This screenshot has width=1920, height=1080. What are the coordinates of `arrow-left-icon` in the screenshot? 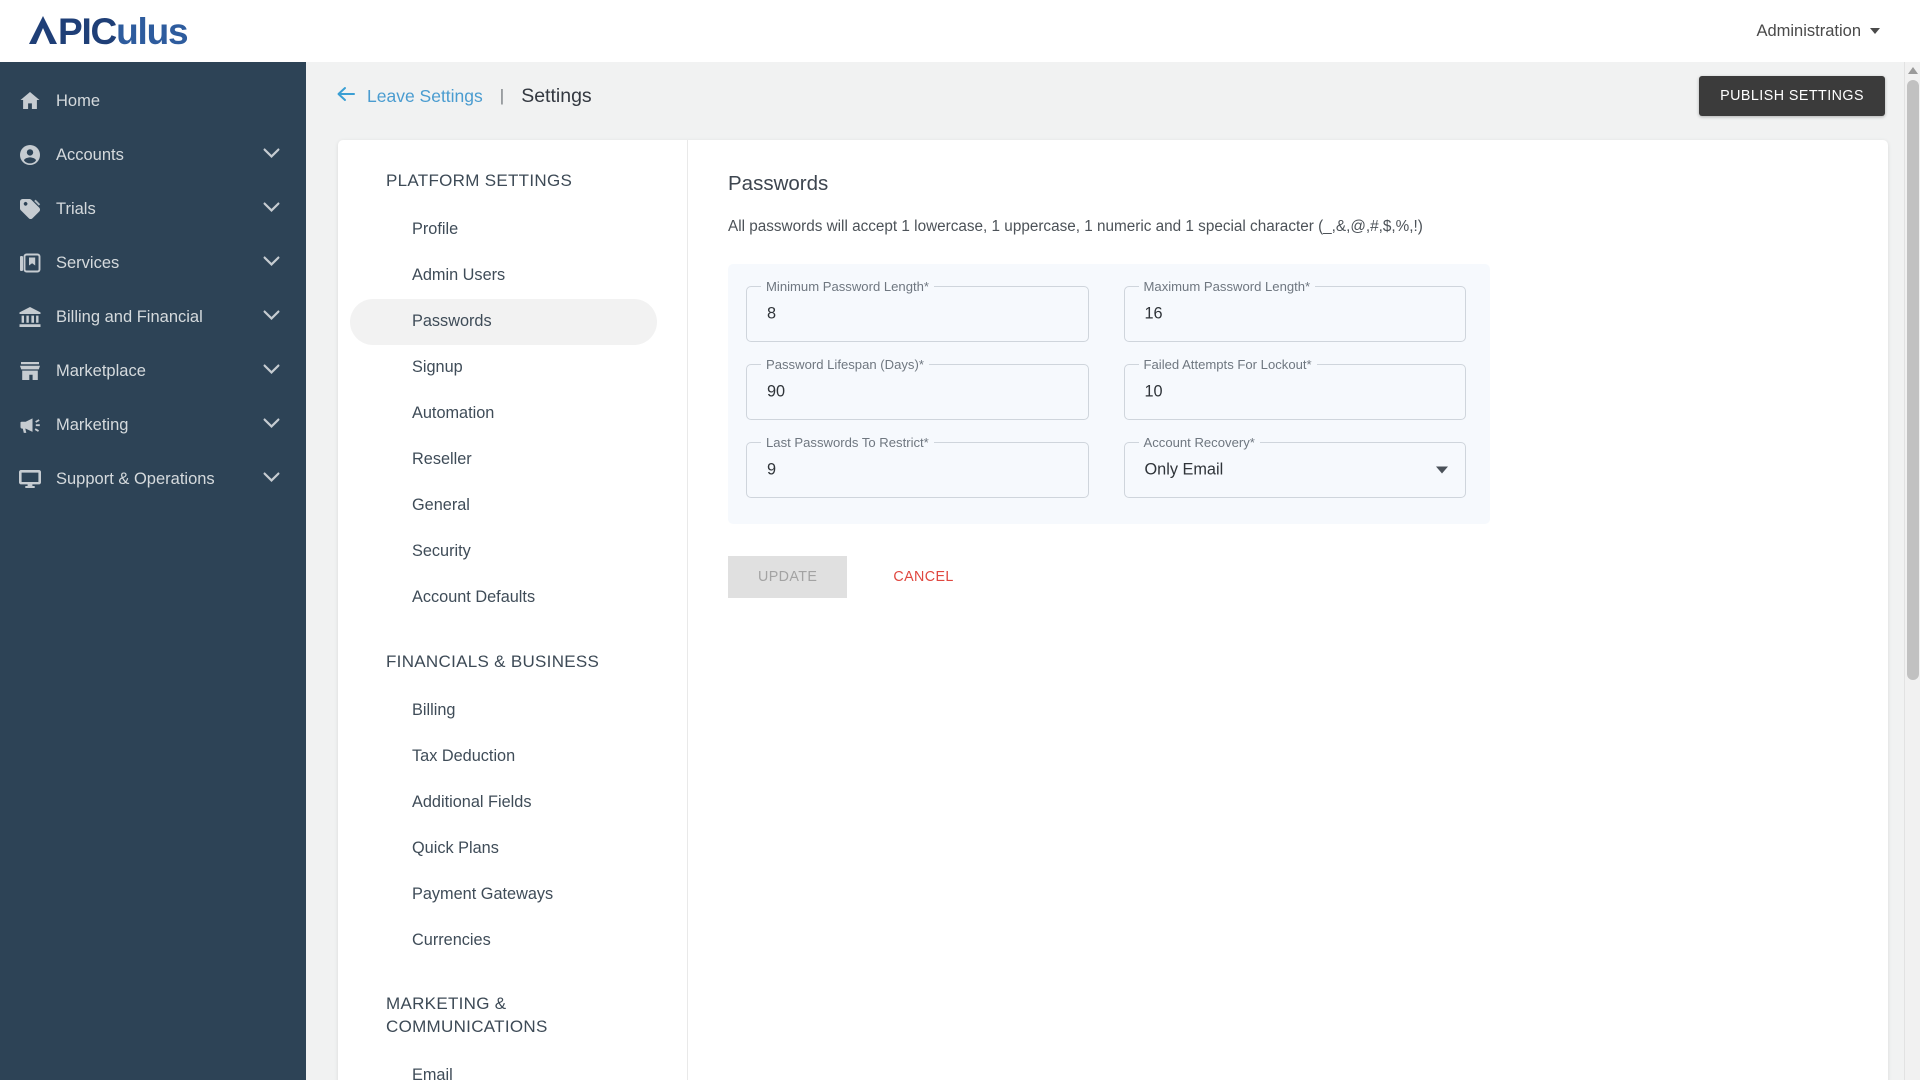 It's located at (346, 96).